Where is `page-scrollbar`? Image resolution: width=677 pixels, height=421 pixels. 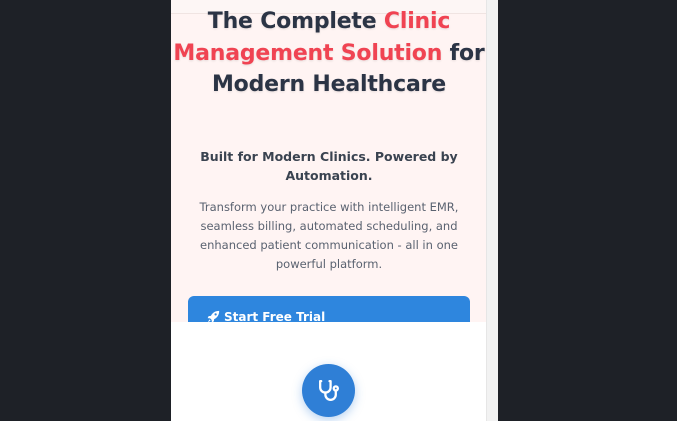
page-scrollbar is located at coordinates (492, 210).